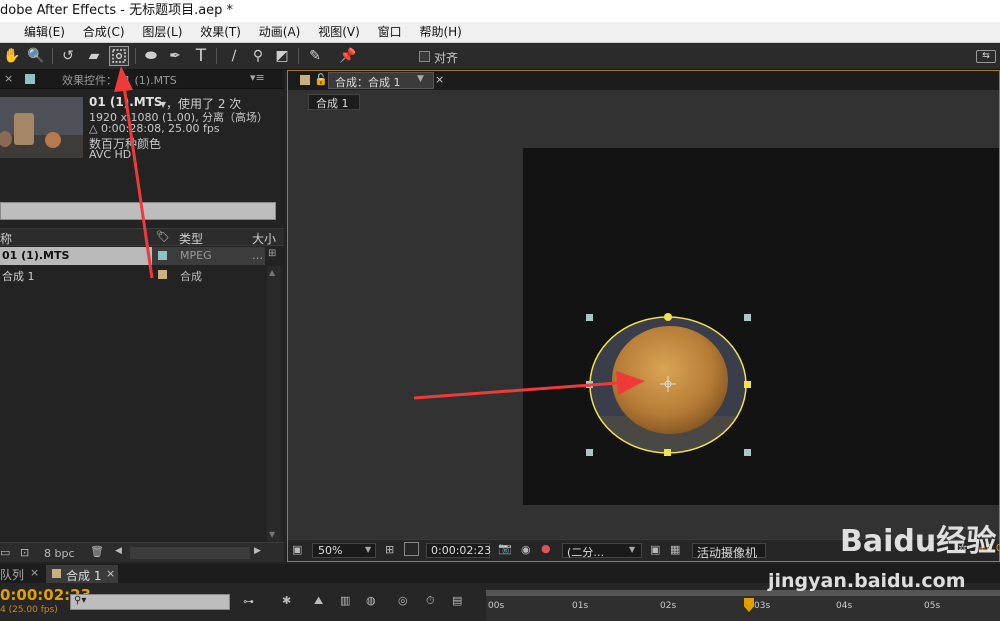 This screenshot has height=621, width=1000. What do you see at coordinates (163, 236) in the screenshot?
I see `label-tag-icon: 🏷` at bounding box center [163, 236].